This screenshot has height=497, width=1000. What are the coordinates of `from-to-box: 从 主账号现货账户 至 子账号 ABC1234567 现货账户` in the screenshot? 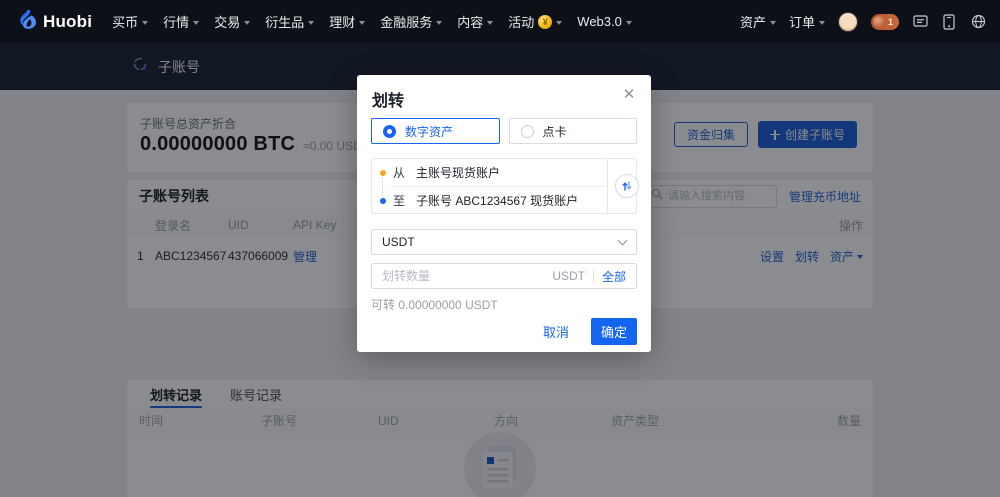 It's located at (505, 186).